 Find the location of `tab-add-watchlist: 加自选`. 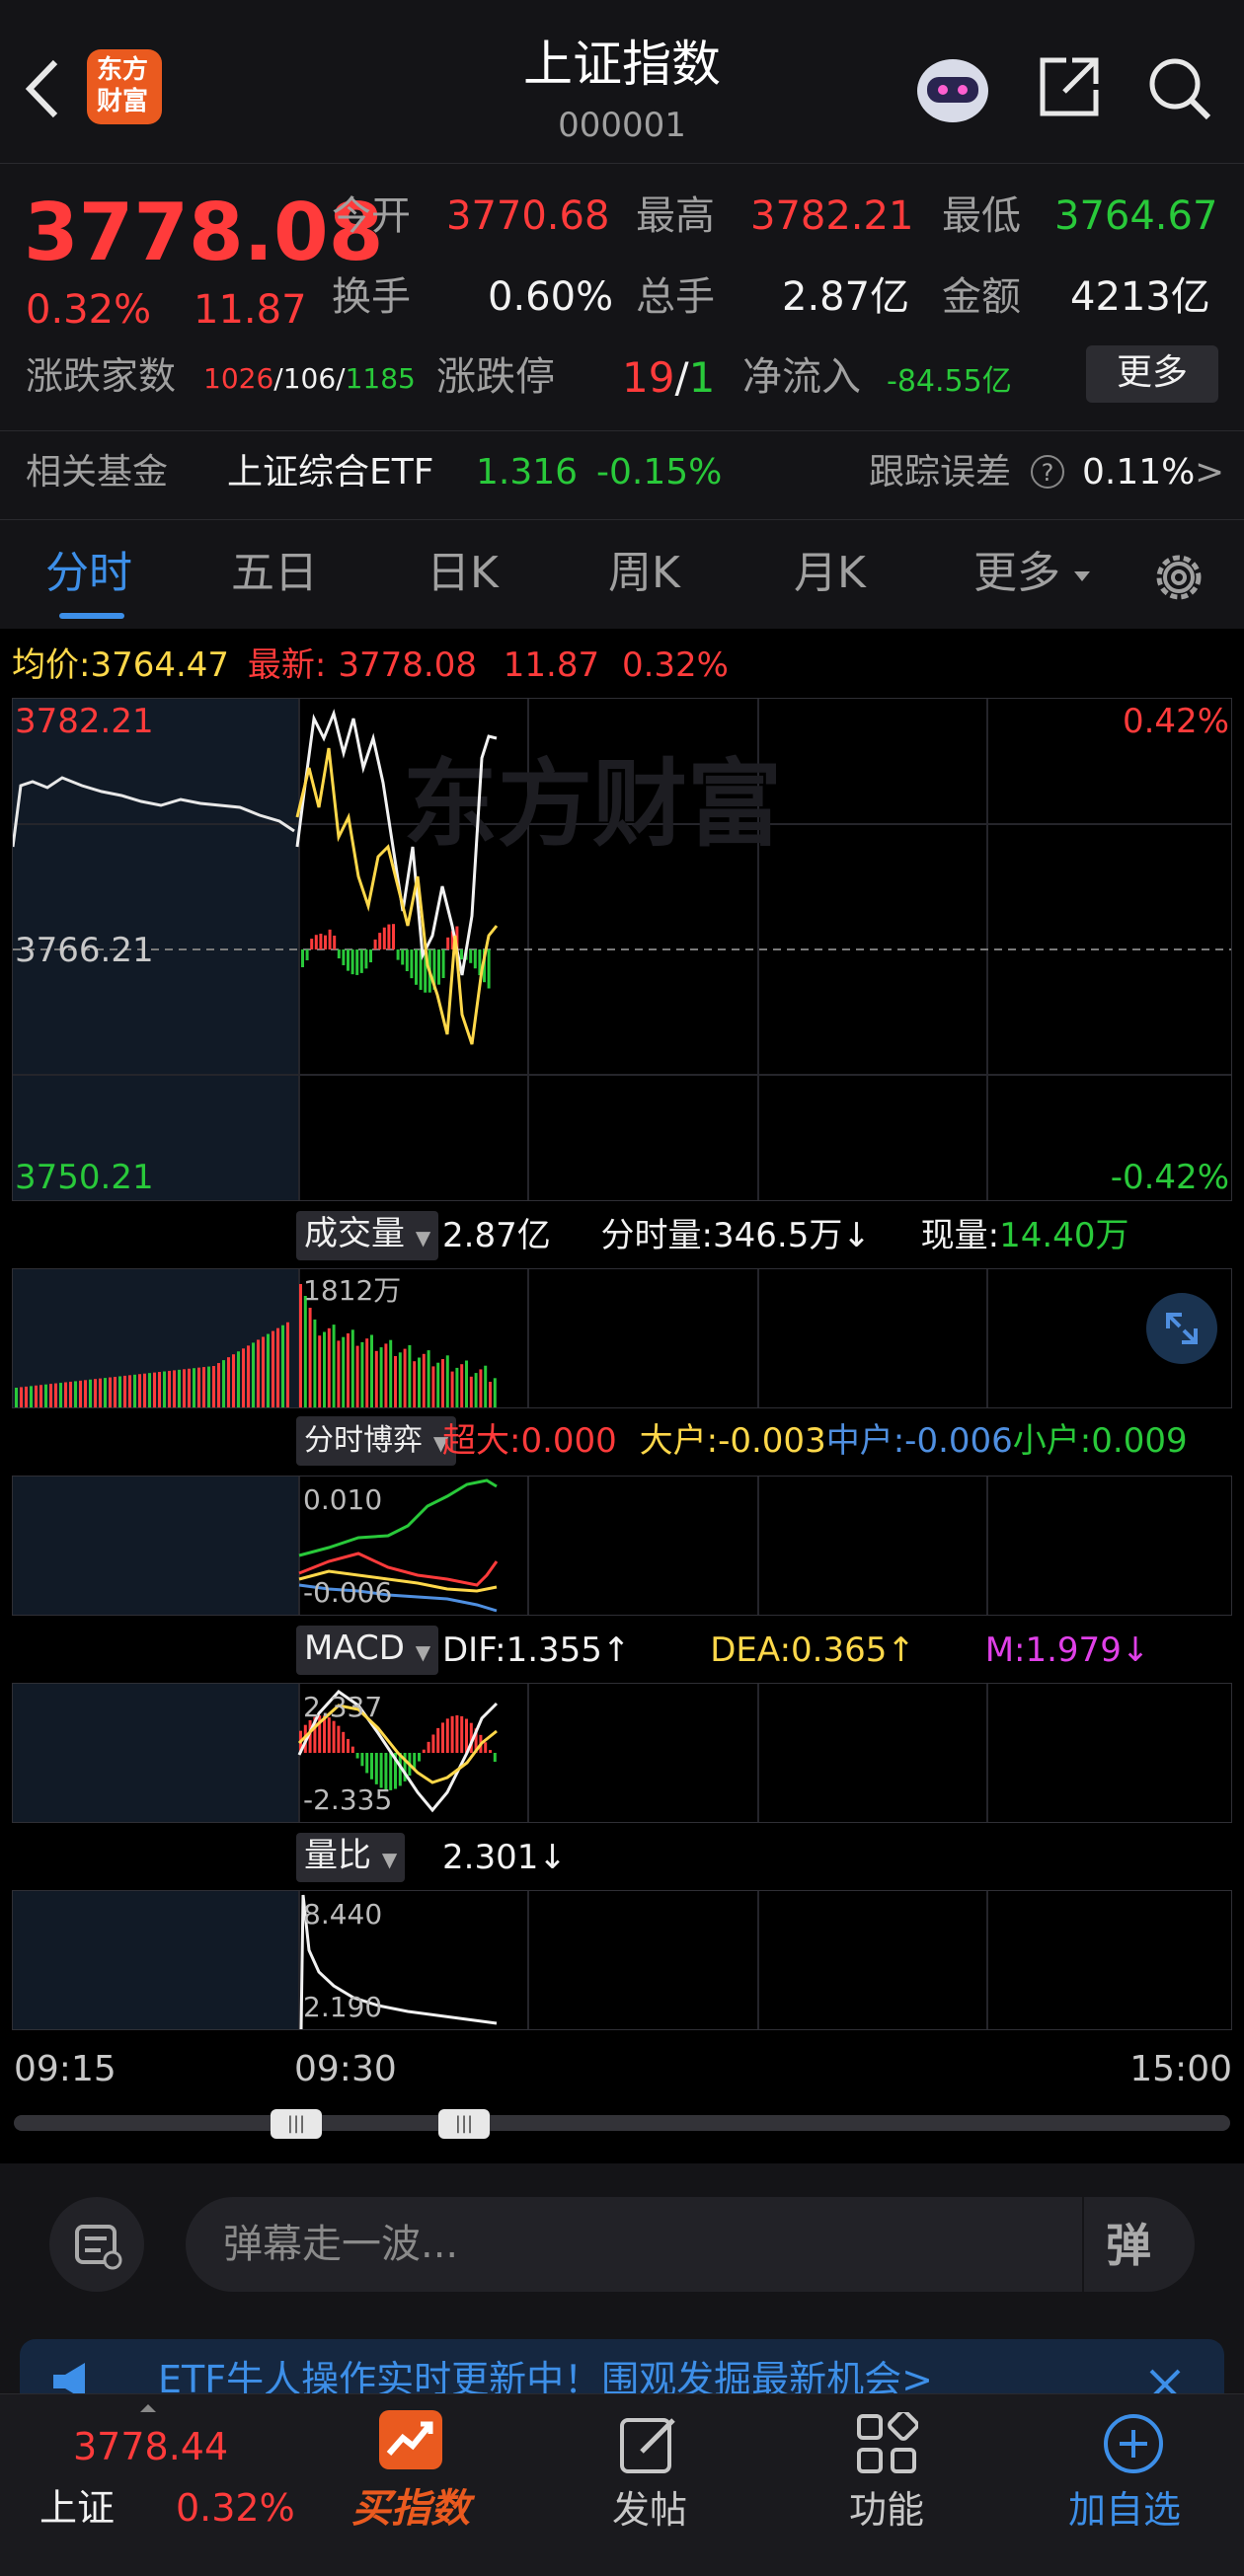

tab-add-watchlist: 加自选 is located at coordinates (1136, 2485).